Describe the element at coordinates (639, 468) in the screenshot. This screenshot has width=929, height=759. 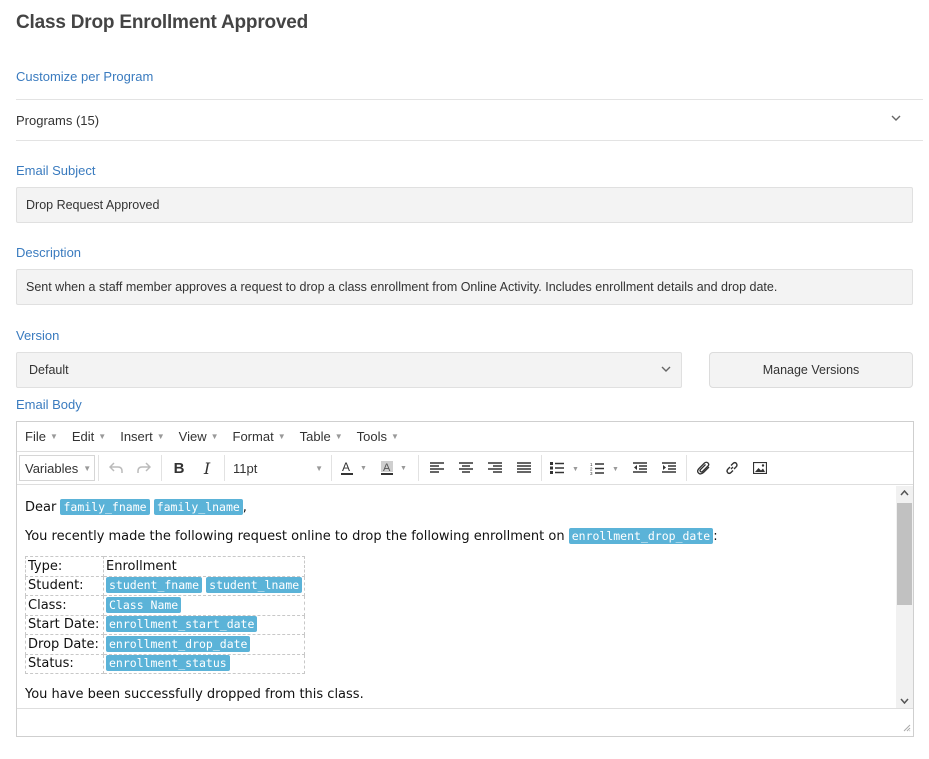
I see `outdent-icon` at that location.